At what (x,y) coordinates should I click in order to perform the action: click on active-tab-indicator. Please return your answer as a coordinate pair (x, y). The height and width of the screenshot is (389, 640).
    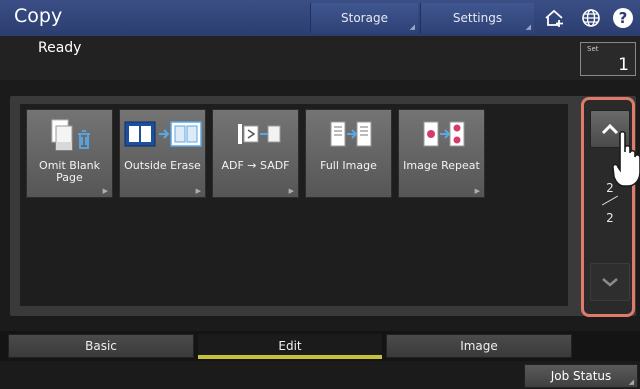
    Looking at the image, I should click on (290, 357).